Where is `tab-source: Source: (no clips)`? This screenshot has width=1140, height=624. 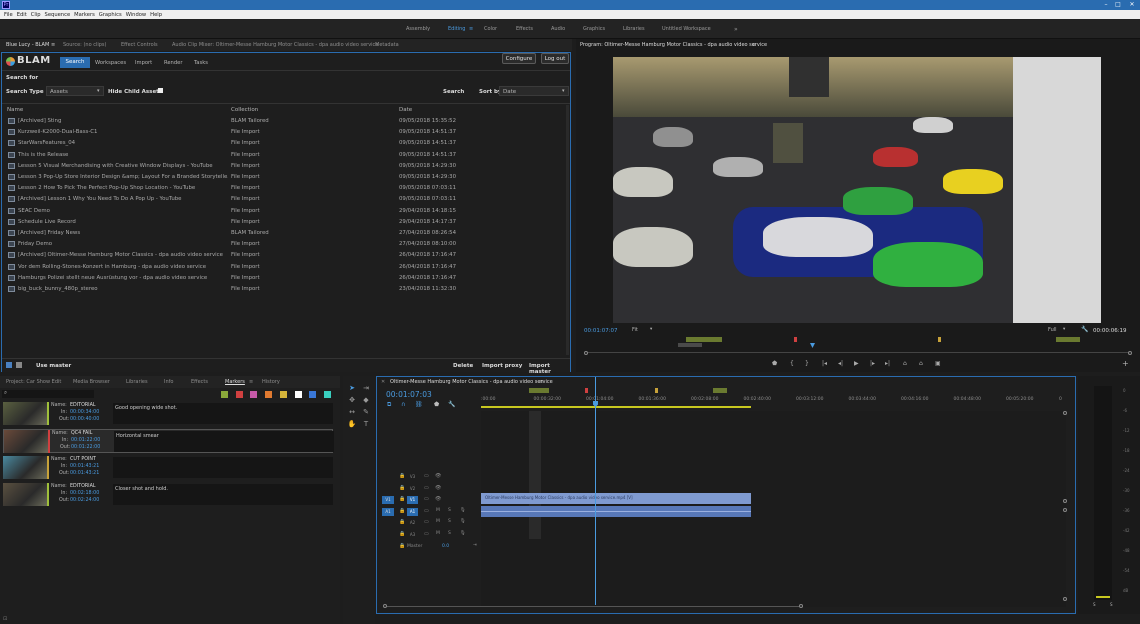 tab-source: Source: (no clips) is located at coordinates (84, 45).